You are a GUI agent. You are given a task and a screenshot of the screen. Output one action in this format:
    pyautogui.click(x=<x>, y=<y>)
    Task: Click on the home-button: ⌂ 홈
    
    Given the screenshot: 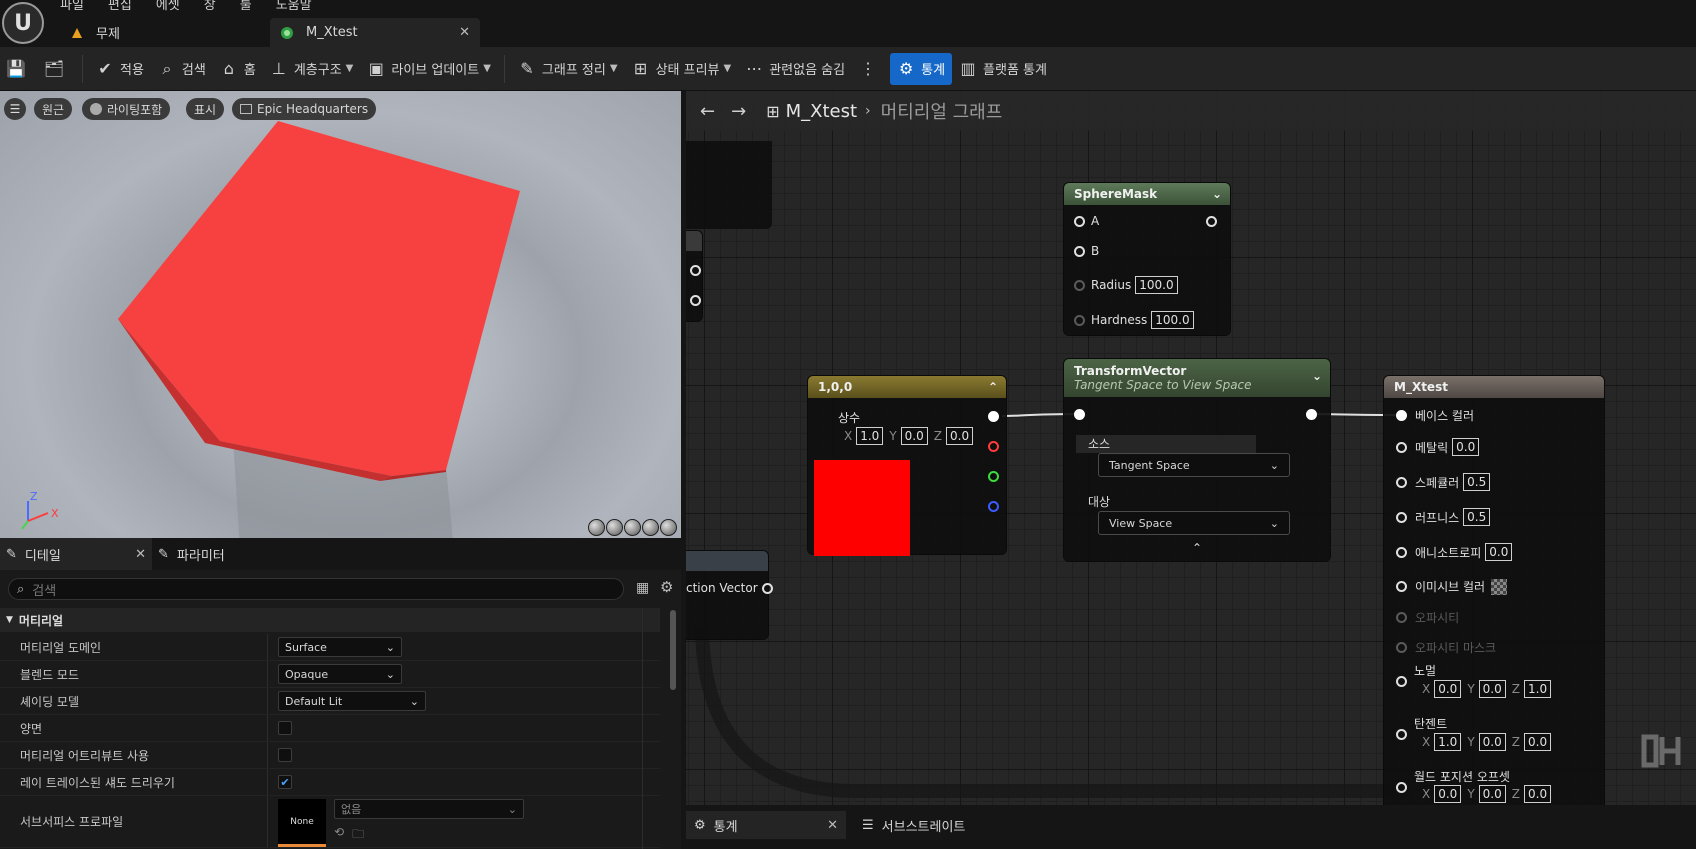 What is the action you would take?
    pyautogui.click(x=238, y=69)
    